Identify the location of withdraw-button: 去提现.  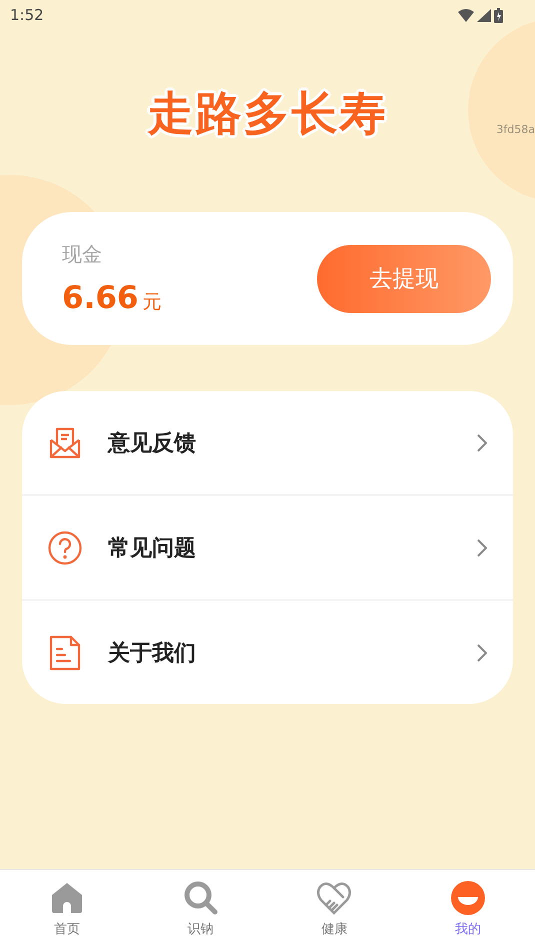
(404, 278).